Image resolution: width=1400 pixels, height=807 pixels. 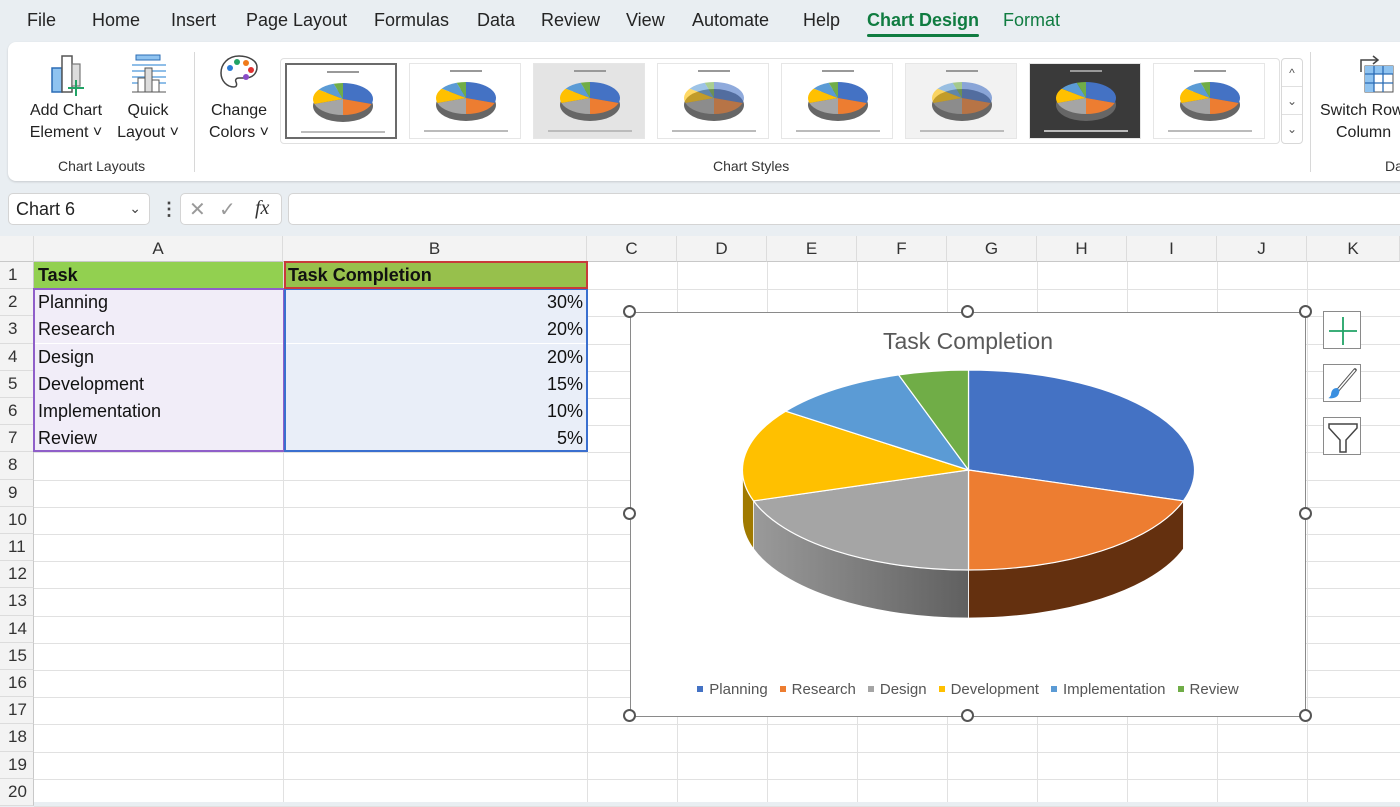 What do you see at coordinates (17, 602) in the screenshot?
I see `row-header: 13` at bounding box center [17, 602].